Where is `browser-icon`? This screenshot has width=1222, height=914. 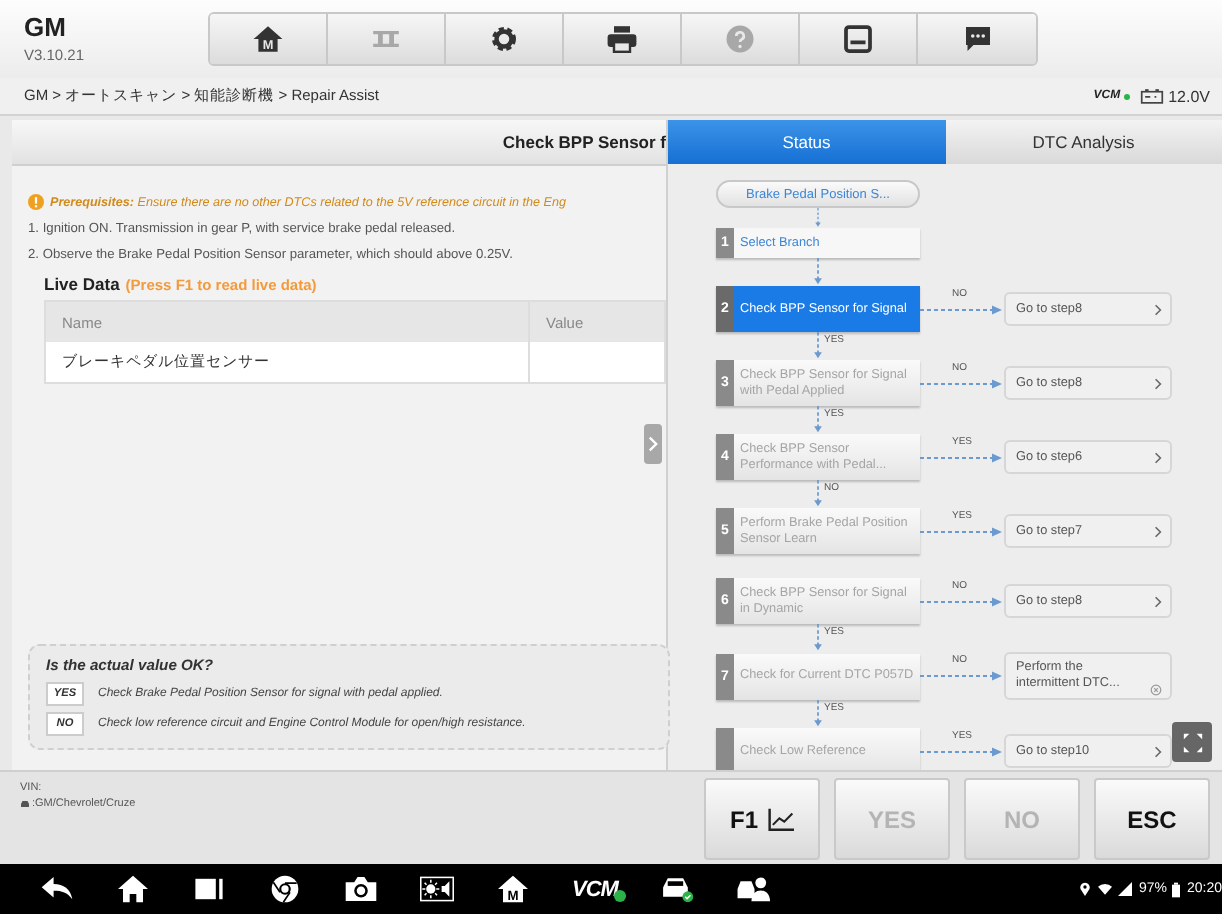 browser-icon is located at coordinates (285, 889).